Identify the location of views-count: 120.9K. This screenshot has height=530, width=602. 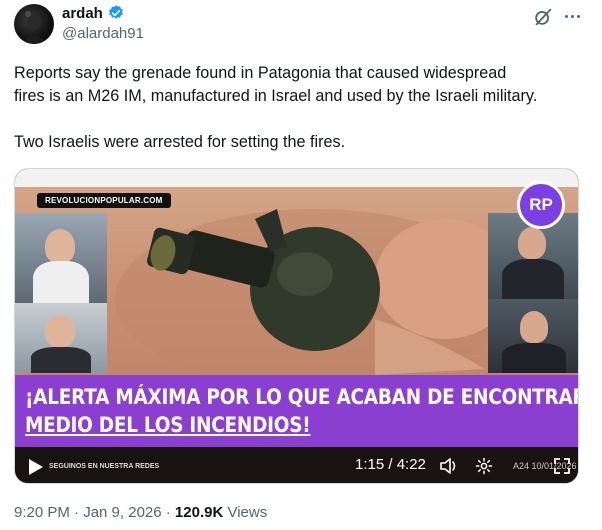
(199, 512).